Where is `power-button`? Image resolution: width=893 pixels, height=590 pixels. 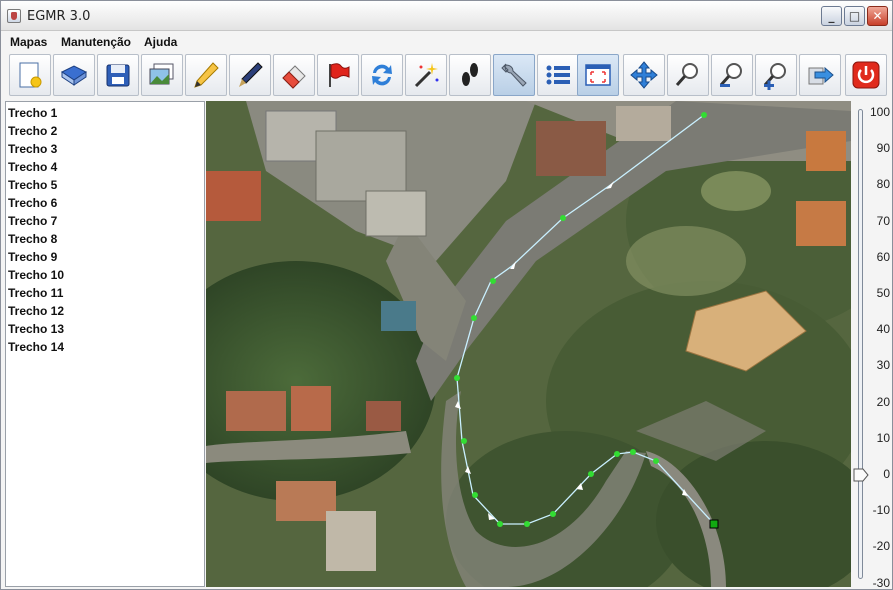 power-button is located at coordinates (866, 75).